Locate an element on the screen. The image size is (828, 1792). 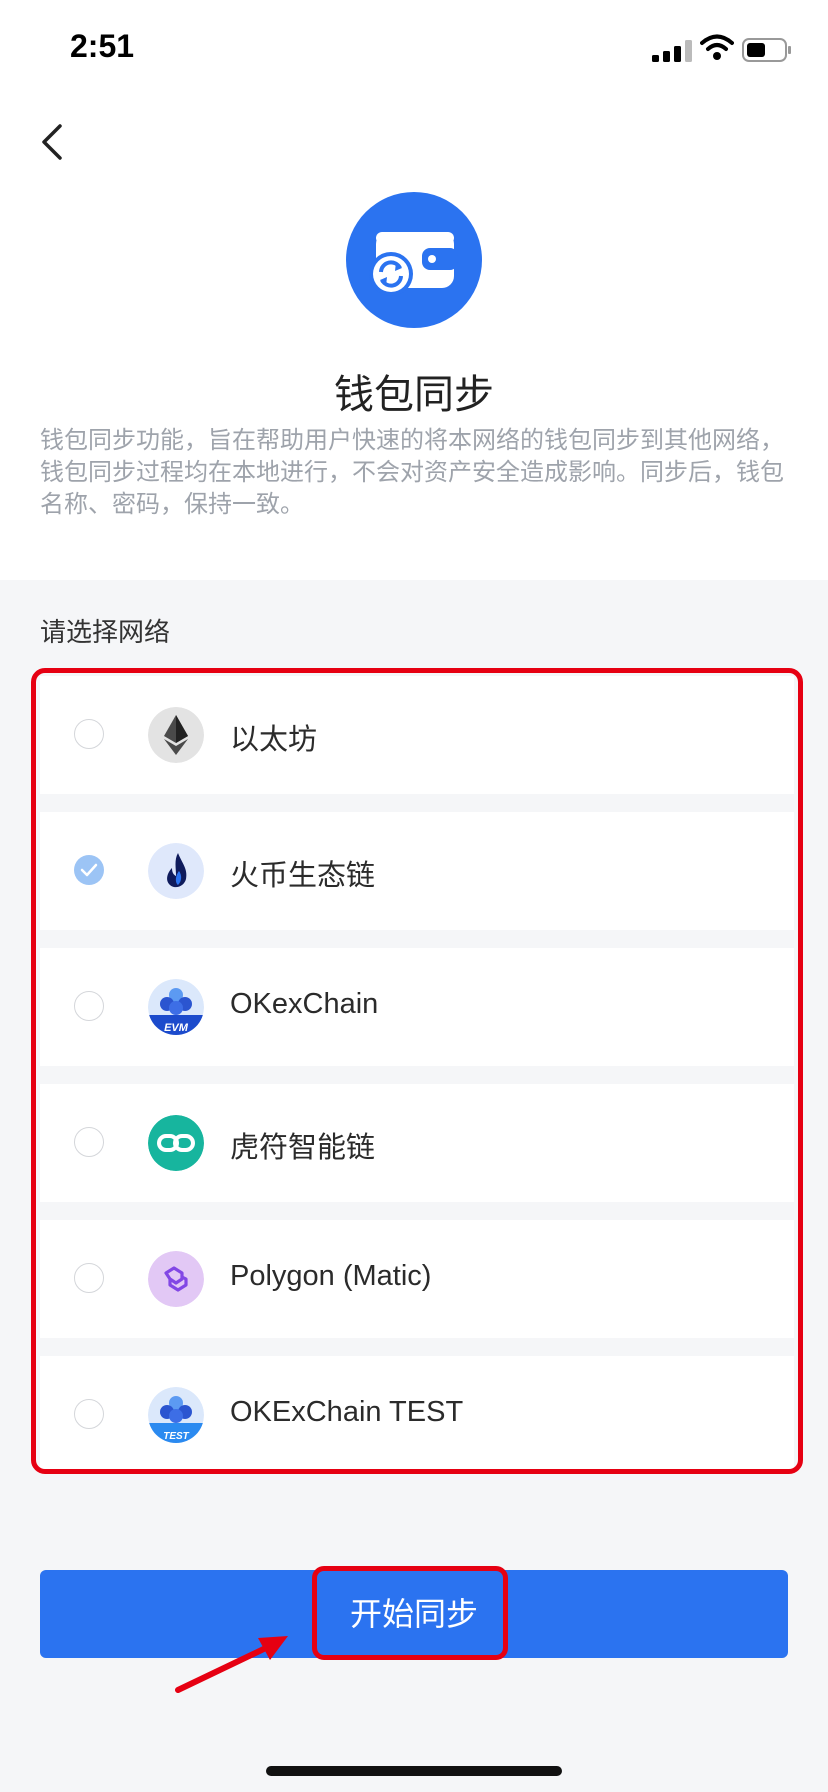
network-row-heco: 火币生态链 is located at coordinates (417, 871).